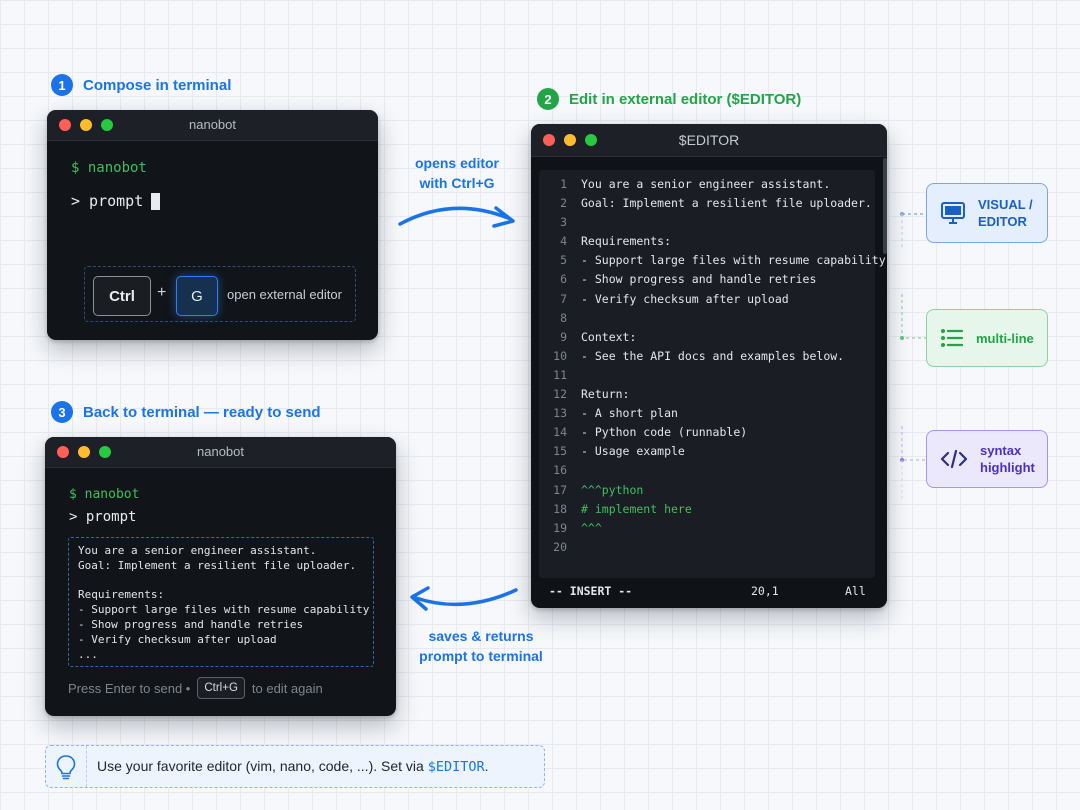 This screenshot has height=810, width=1080. What do you see at coordinates (563, 222) in the screenshot?
I see `line-number: 3` at bounding box center [563, 222].